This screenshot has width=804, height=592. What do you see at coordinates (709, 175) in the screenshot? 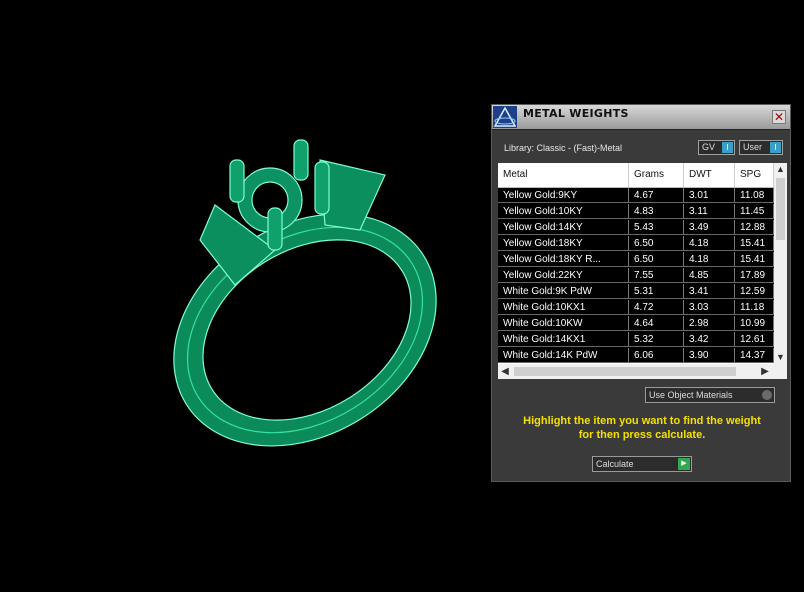
I see `header-dwt: DWT` at bounding box center [709, 175].